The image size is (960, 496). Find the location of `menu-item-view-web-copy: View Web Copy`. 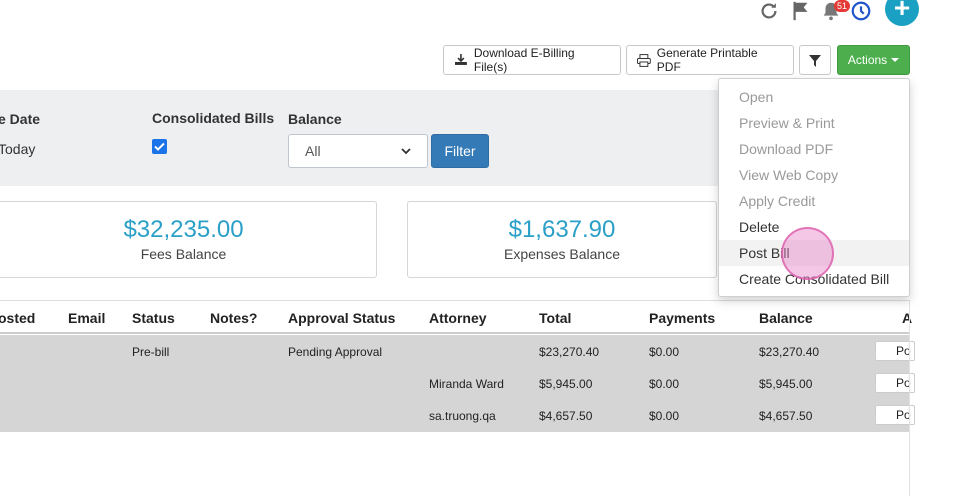

menu-item-view-web-copy: View Web Copy is located at coordinates (814, 175).